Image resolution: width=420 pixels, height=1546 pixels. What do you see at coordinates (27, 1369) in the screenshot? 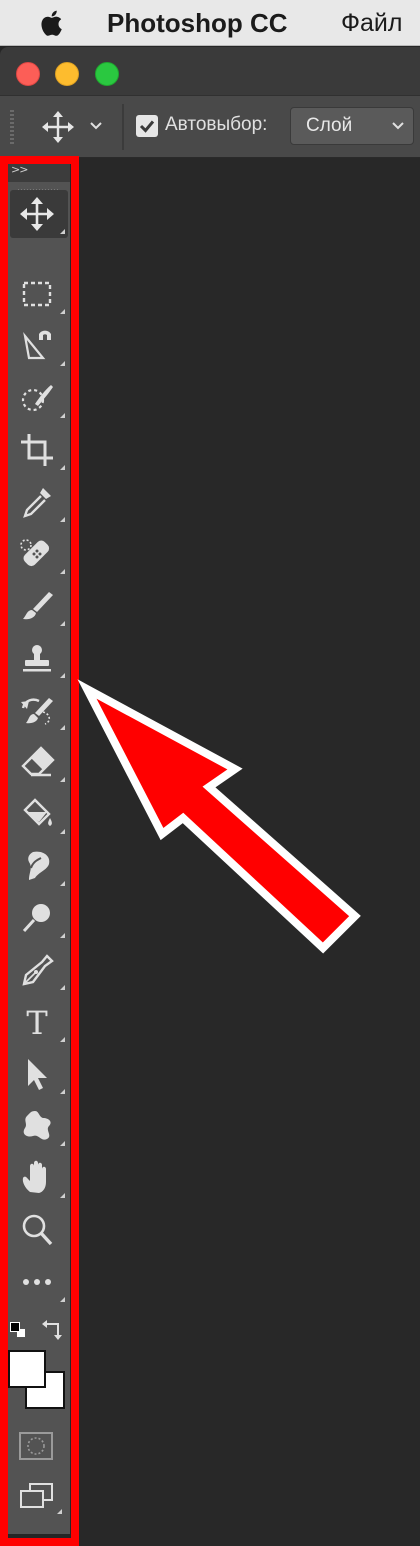
I see `foreground-color-swatch` at bounding box center [27, 1369].